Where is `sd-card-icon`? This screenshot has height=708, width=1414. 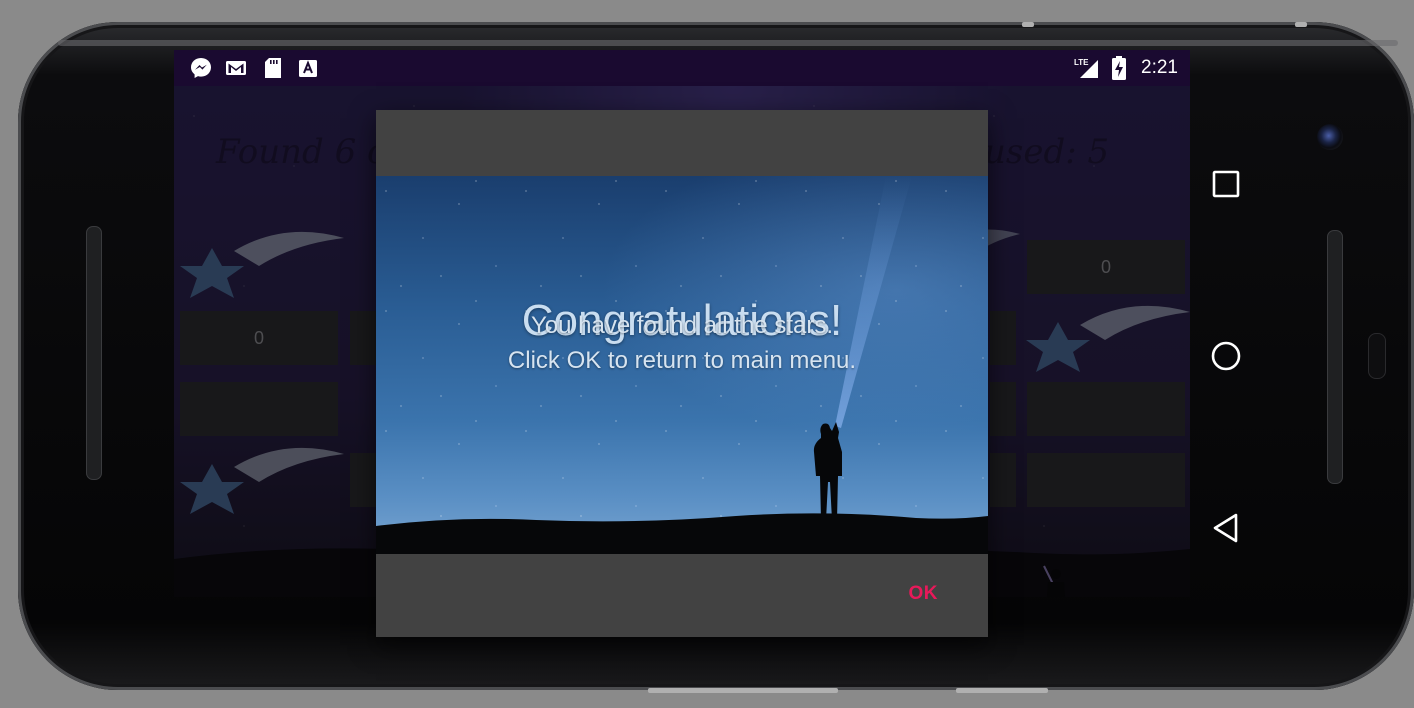 sd-card-icon is located at coordinates (273, 68).